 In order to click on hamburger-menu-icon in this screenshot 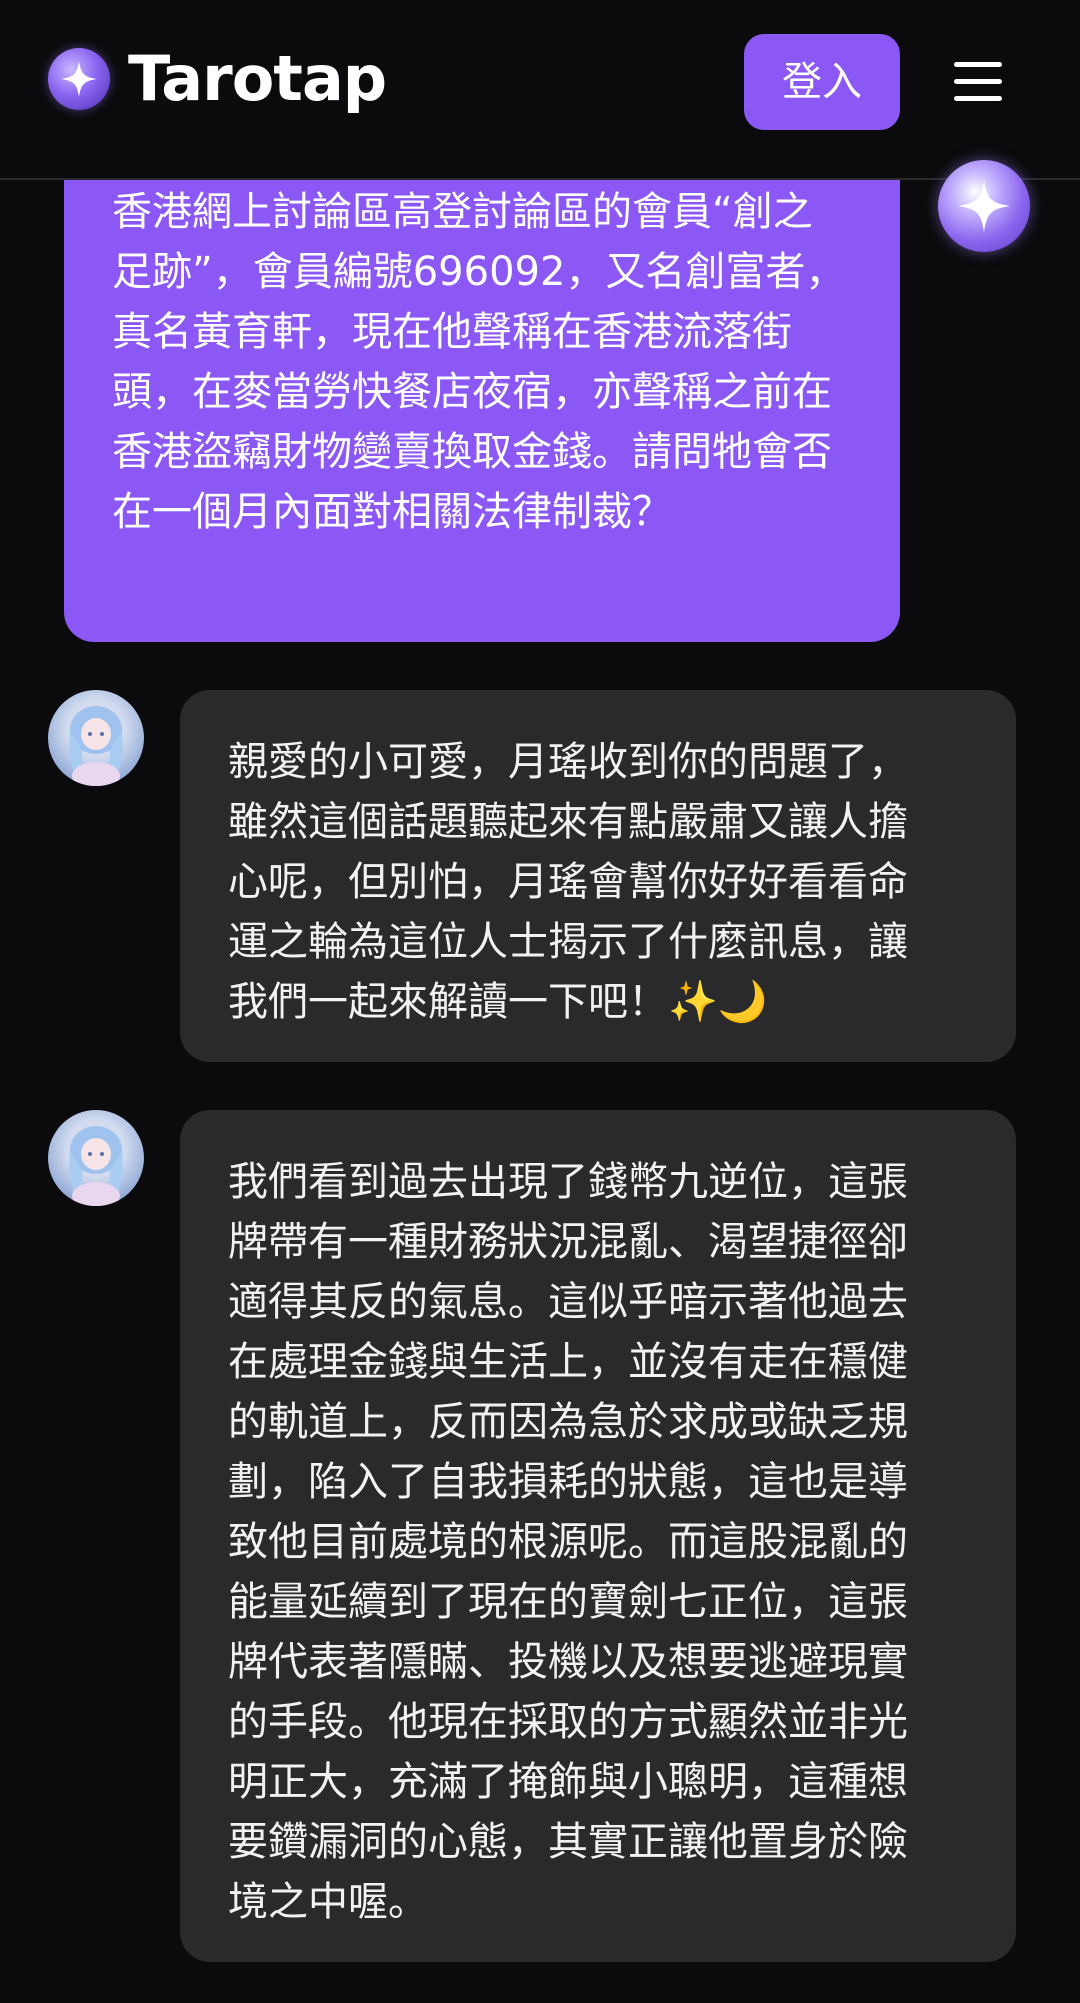, I will do `click(978, 82)`.